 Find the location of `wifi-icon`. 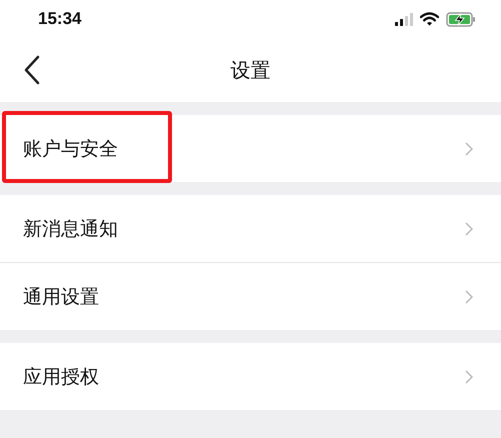

wifi-icon is located at coordinates (429, 19).